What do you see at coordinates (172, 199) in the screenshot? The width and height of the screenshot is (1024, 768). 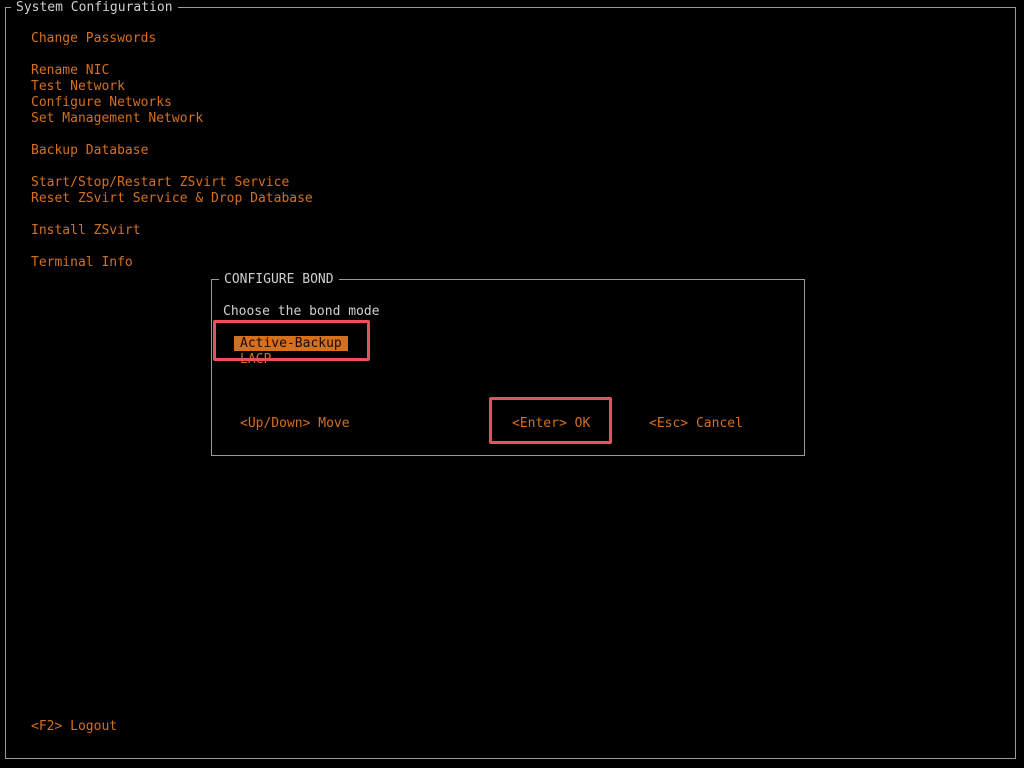 I see `menu-item-reset-service-drop-database: Reset ZSvirt Service & Drop Database` at bounding box center [172, 199].